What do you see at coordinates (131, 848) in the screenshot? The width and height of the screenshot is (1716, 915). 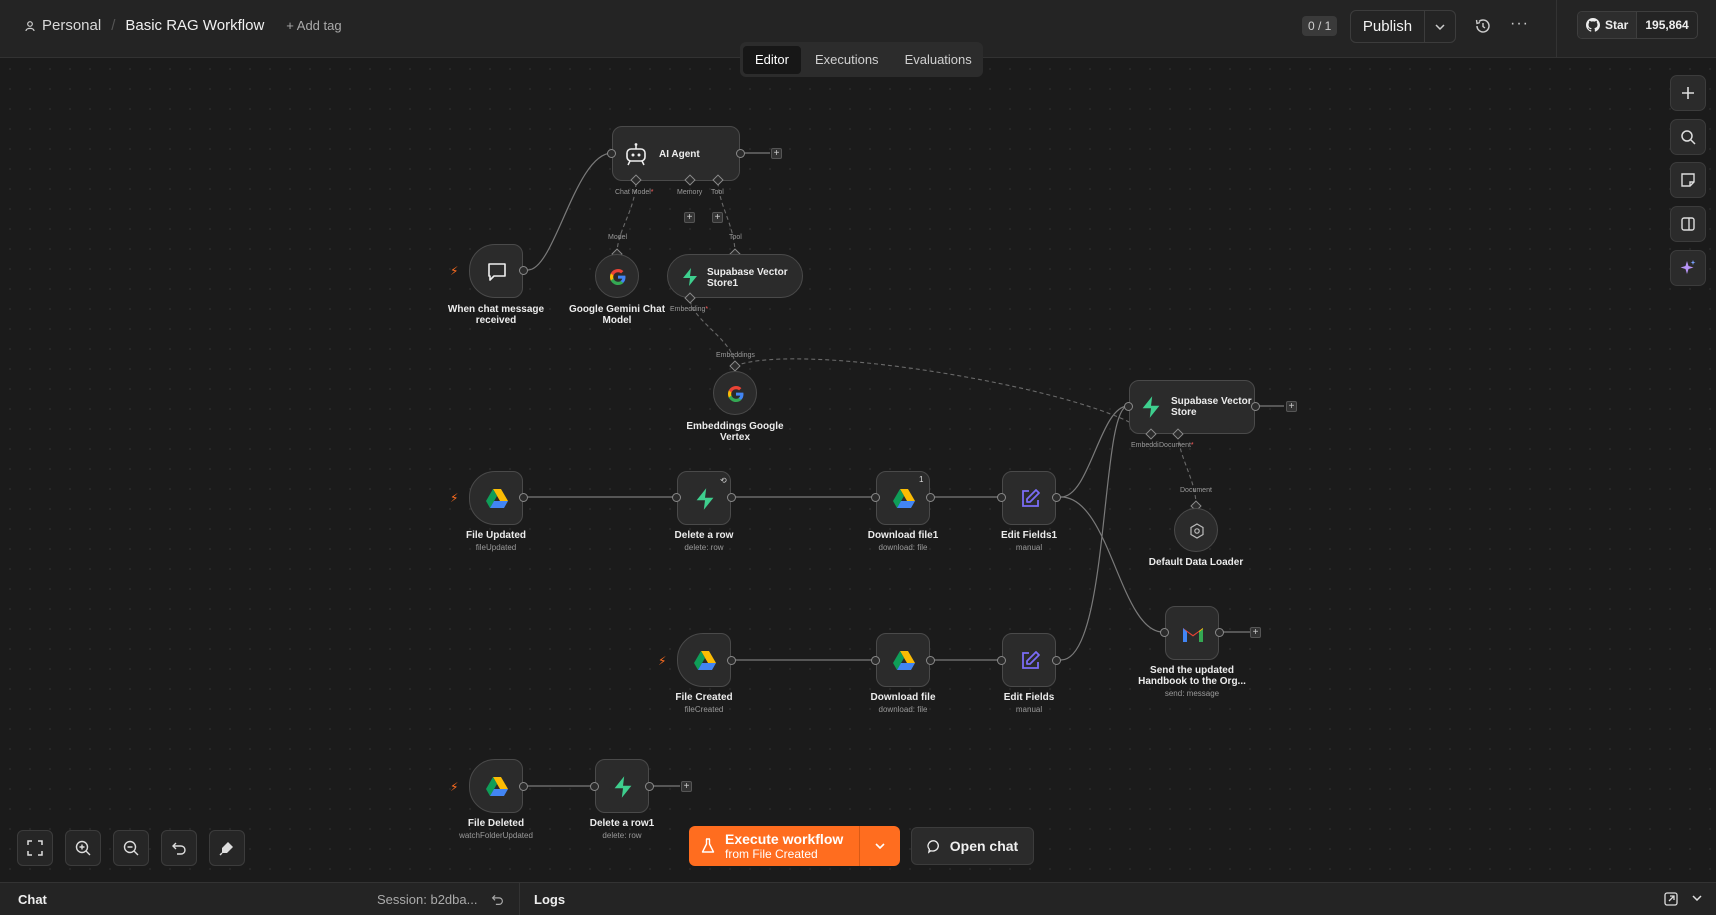 I see `zoom-out-button` at bounding box center [131, 848].